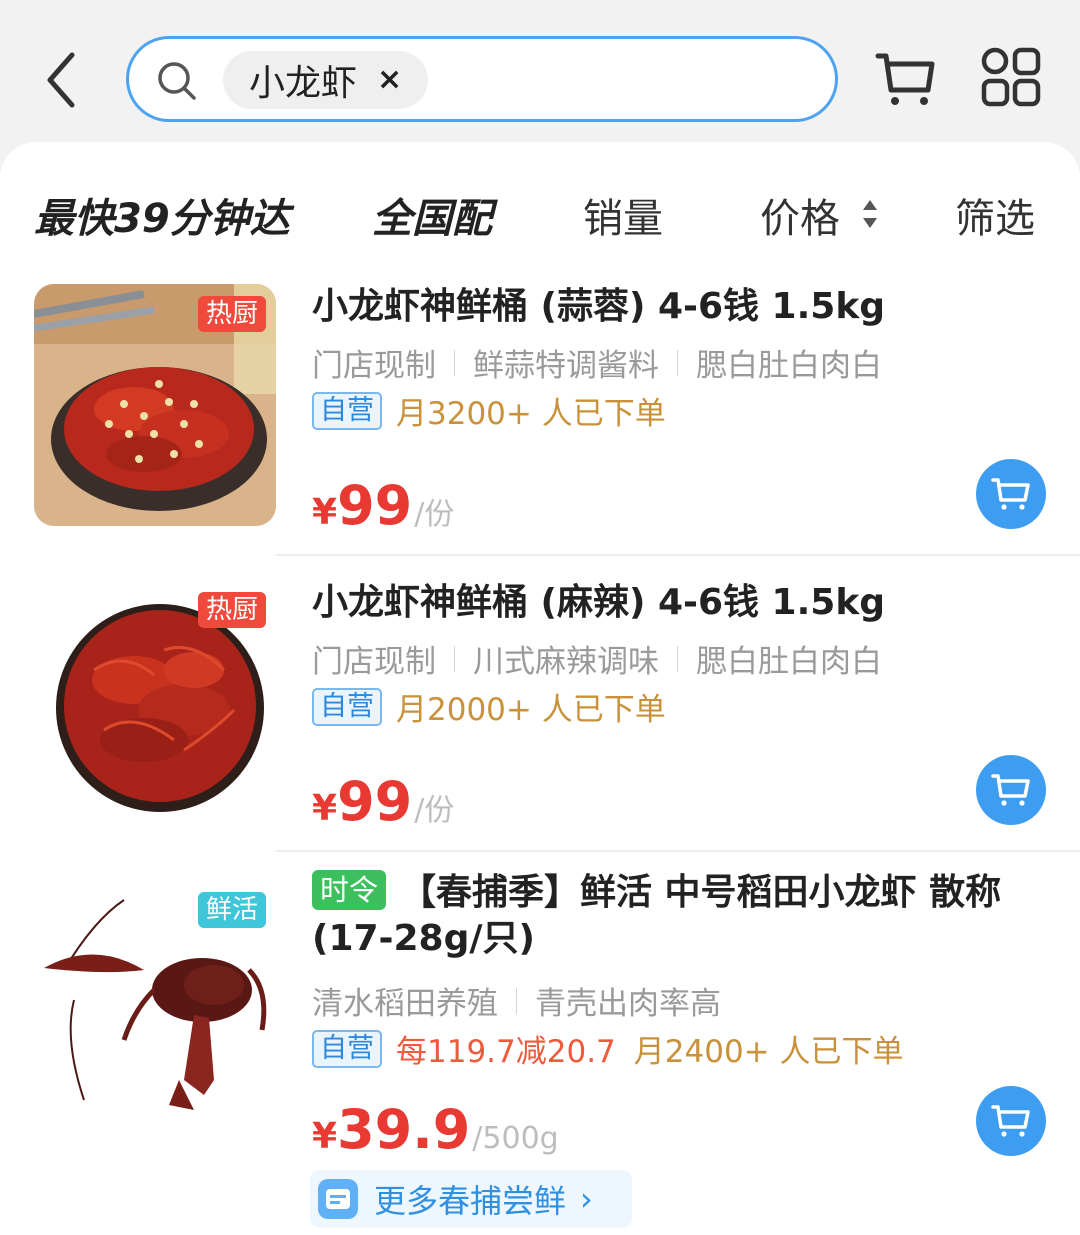 This screenshot has width=1080, height=1235. What do you see at coordinates (566, 662) in the screenshot?
I see `product-tag: 川式麻辣调味` at bounding box center [566, 662].